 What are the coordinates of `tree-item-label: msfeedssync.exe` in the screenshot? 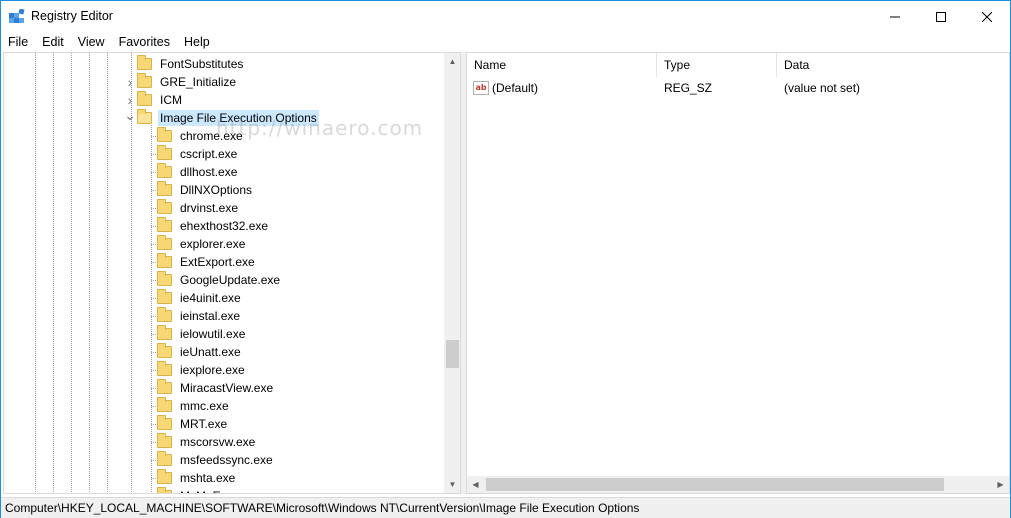 It's located at (226, 460).